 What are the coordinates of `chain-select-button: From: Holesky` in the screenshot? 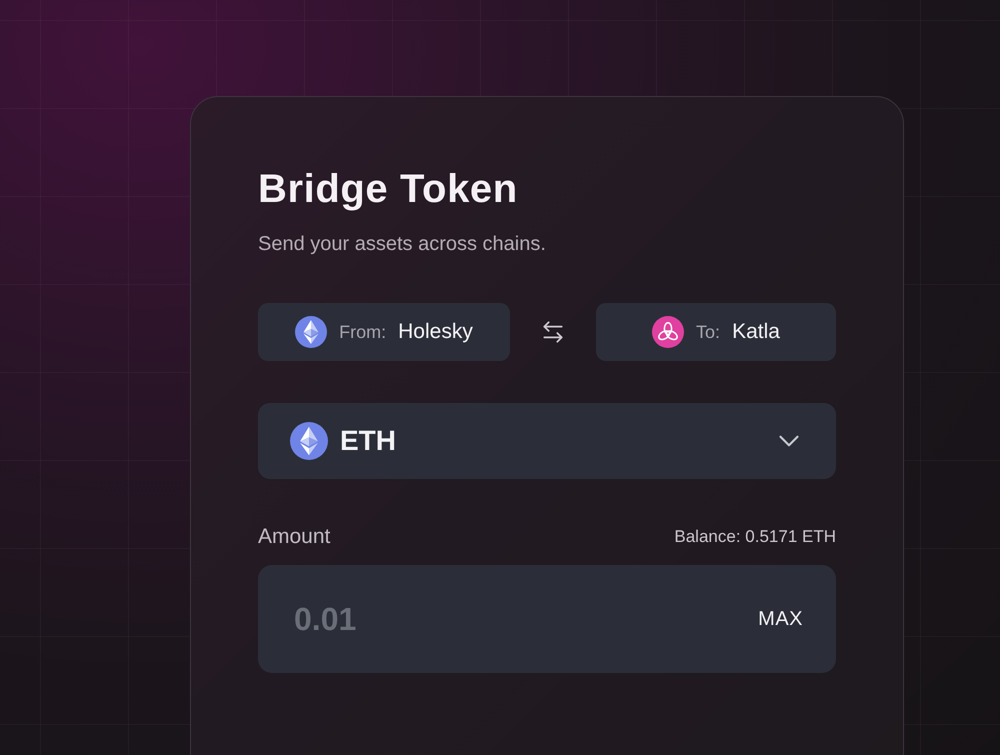 It's located at (384, 332).